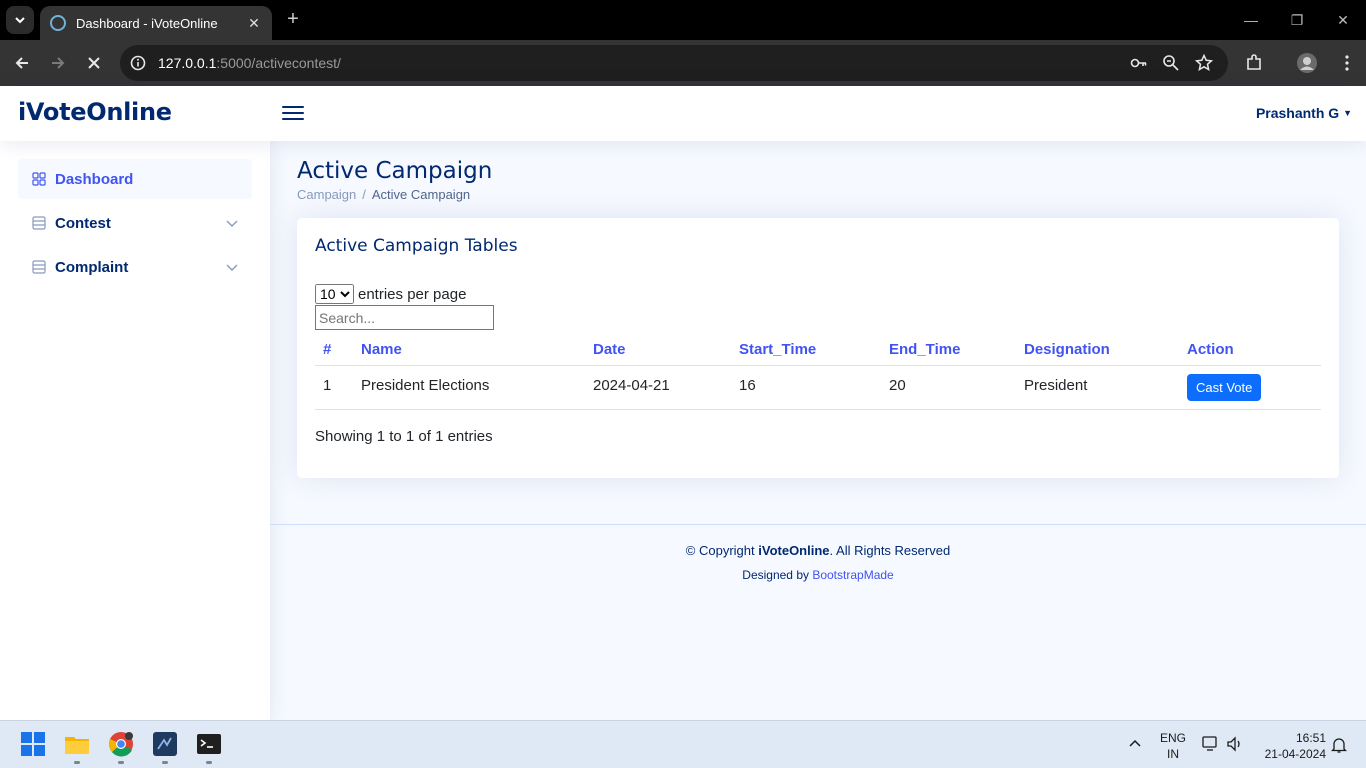 This screenshot has height=768, width=1366. I want to click on column-header: Designation, so click(1067, 349).